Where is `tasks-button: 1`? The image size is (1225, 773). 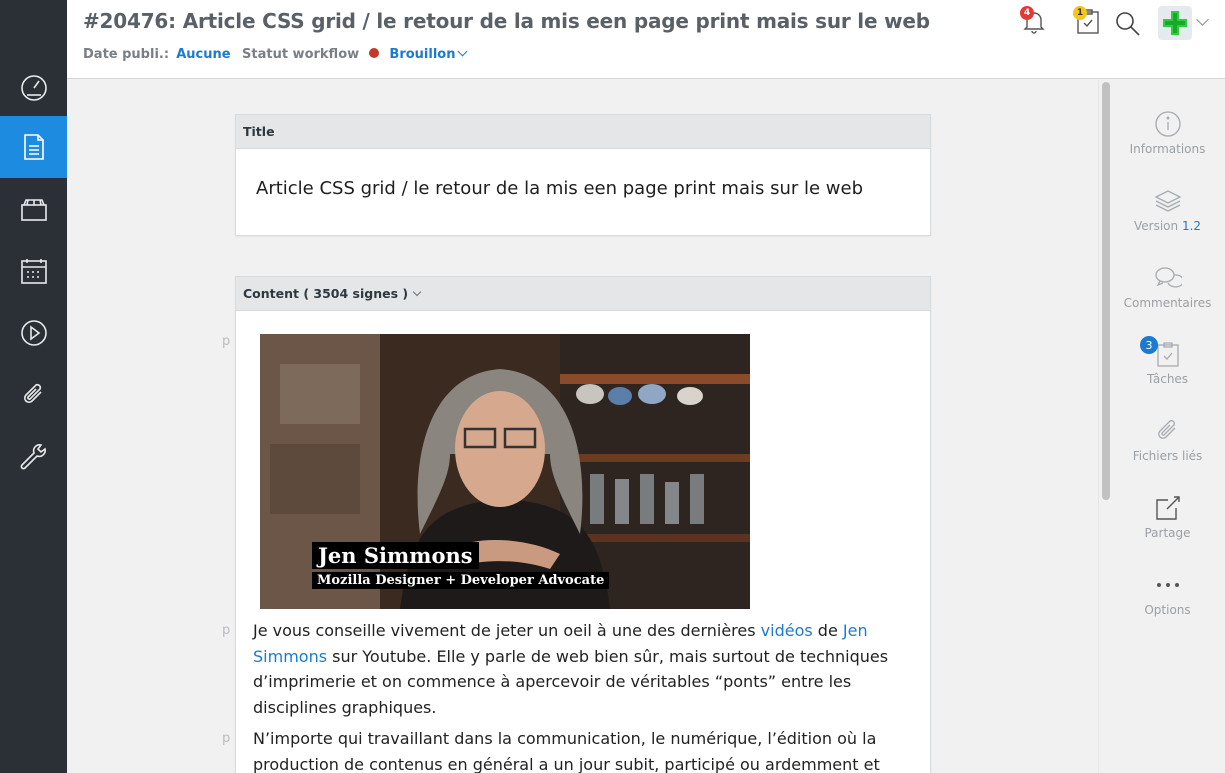
tasks-button: 1 is located at coordinates (1089, 22).